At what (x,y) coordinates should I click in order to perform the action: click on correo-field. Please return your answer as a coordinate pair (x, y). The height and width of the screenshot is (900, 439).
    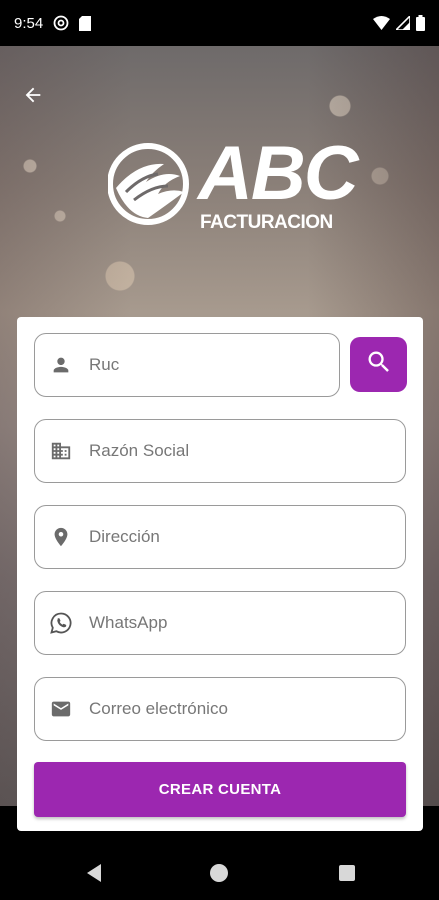
    Looking at the image, I should click on (220, 709).